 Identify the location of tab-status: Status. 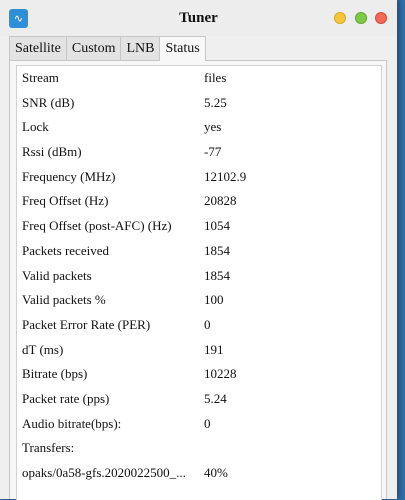
(182, 48).